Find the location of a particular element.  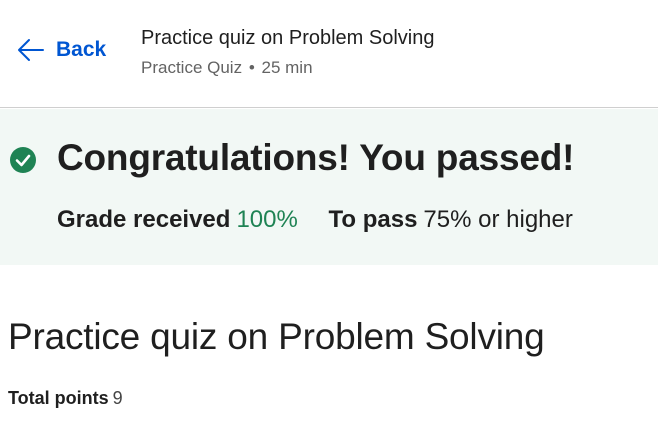

grade-line: Grade received 100% To pass 75% or higher is located at coordinates (315, 220).